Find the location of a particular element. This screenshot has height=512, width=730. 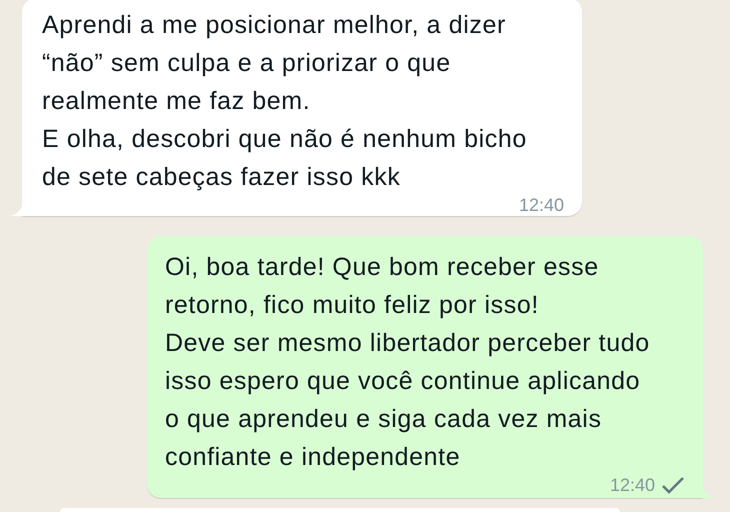

message-text: Aprendi a me posicionar melhor, a dizer “não” sem culpa e a priorizar o que realmente me faz bem. is located at coordinates (274, 63).